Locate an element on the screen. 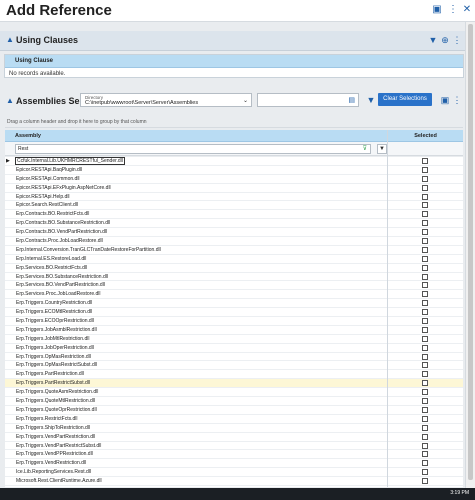  selected-column-header: Selected is located at coordinates (425, 136).